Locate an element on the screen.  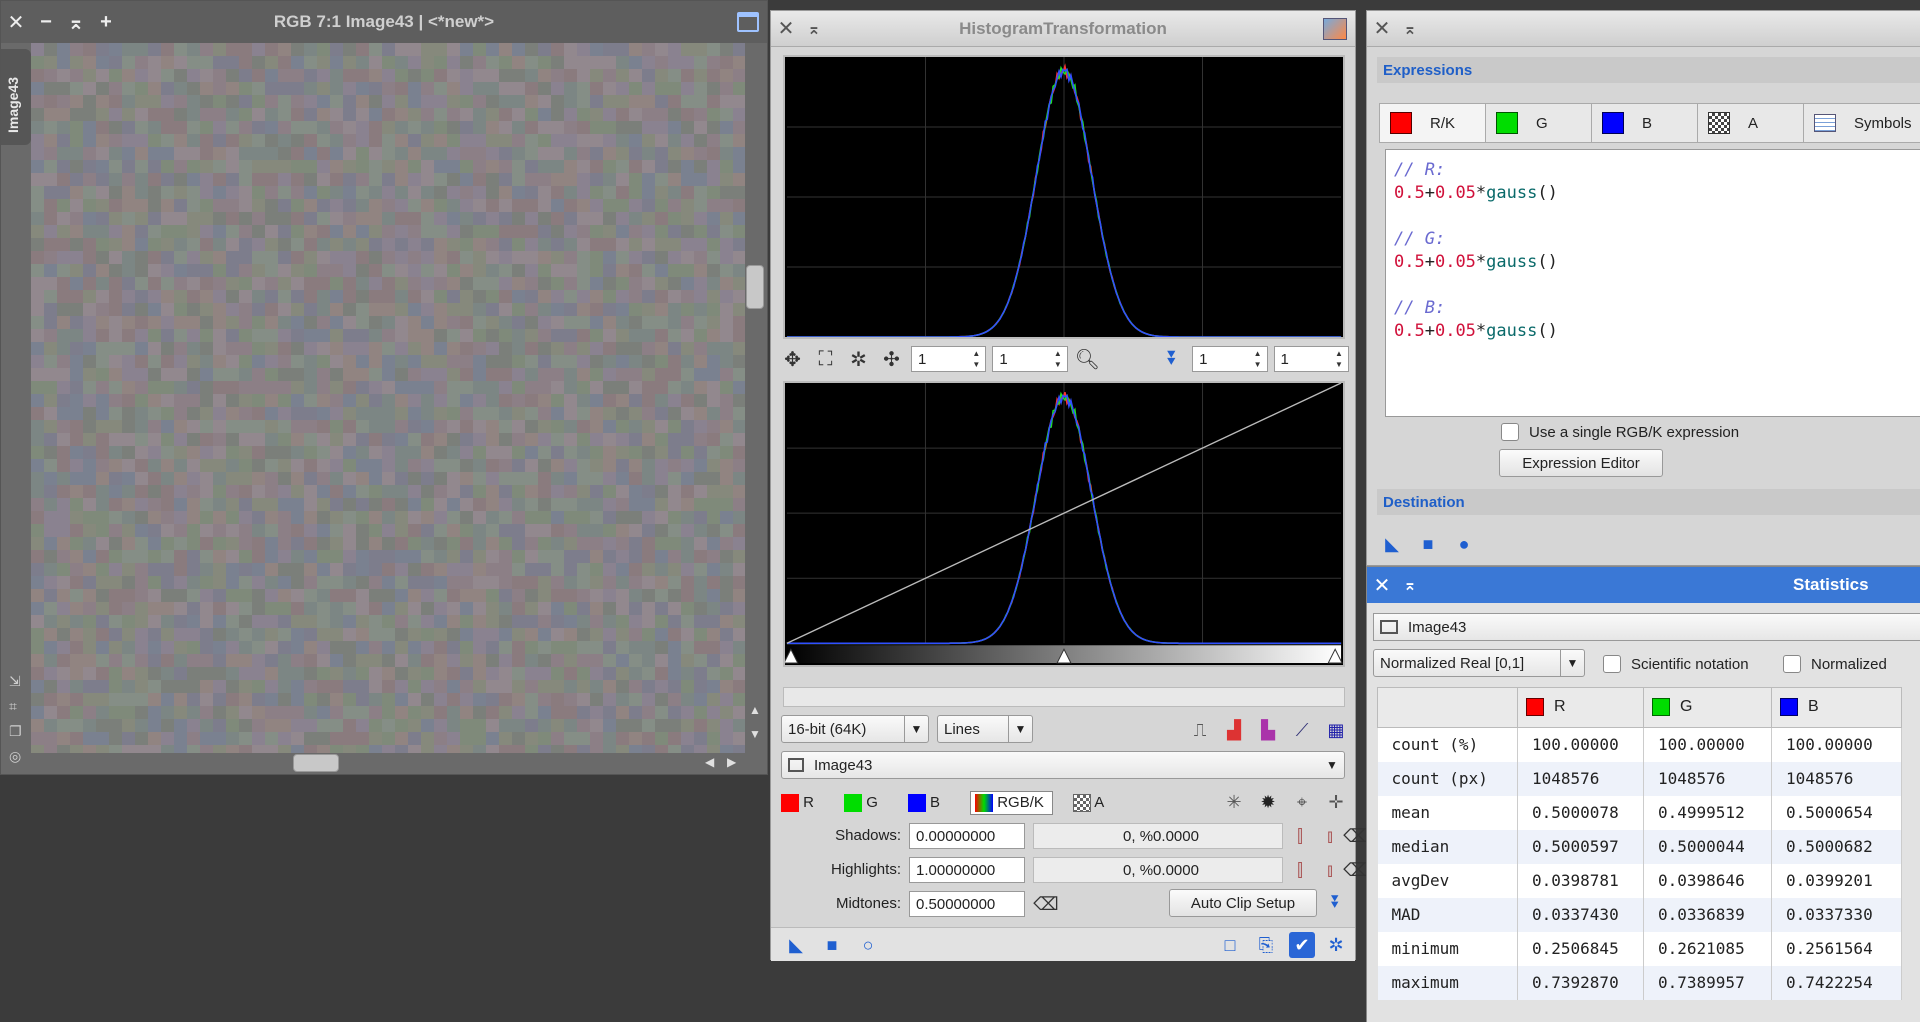
tab-rk: R/K is located at coordinates (1433, 123).